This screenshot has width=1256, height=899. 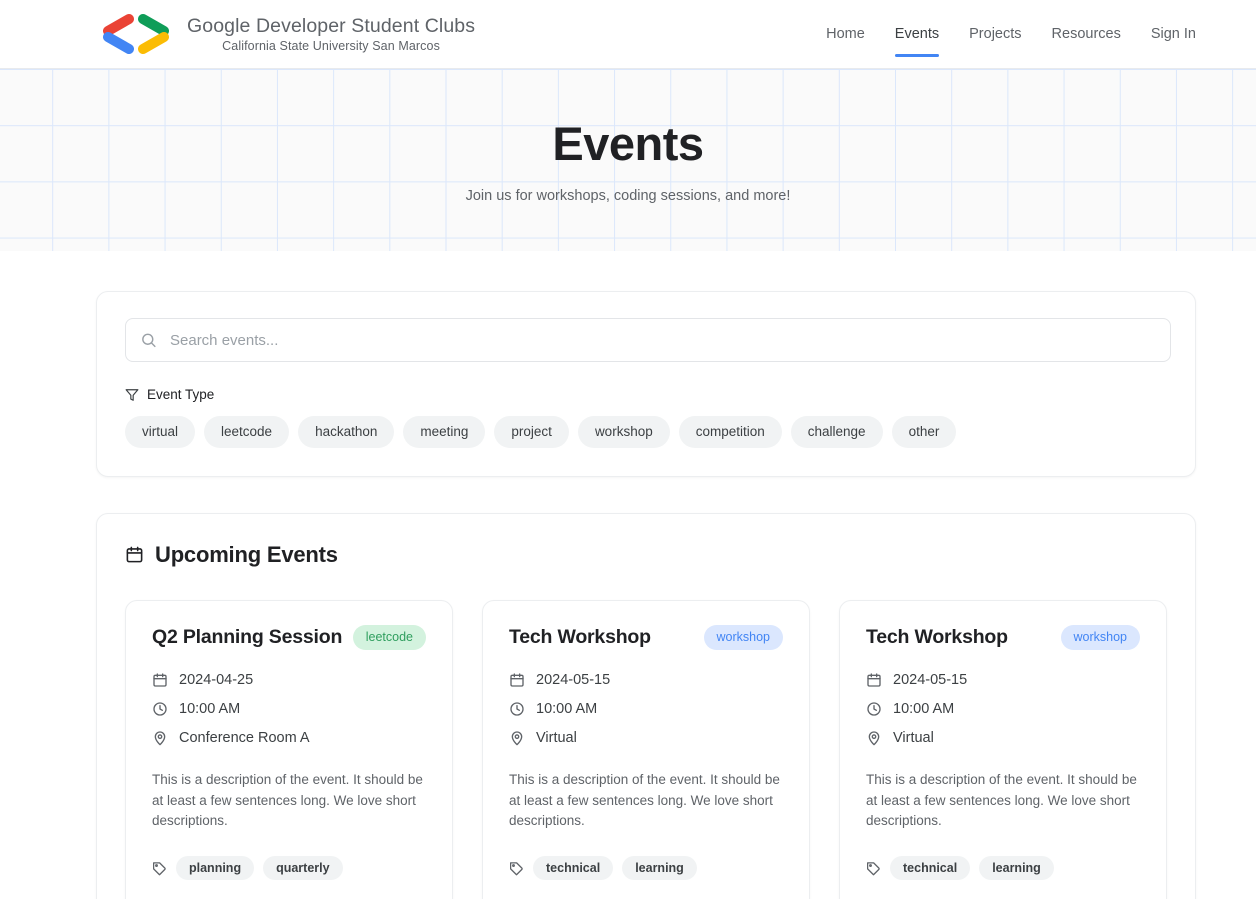 What do you see at coordinates (444, 432) in the screenshot?
I see `chip-meeting: meeting` at bounding box center [444, 432].